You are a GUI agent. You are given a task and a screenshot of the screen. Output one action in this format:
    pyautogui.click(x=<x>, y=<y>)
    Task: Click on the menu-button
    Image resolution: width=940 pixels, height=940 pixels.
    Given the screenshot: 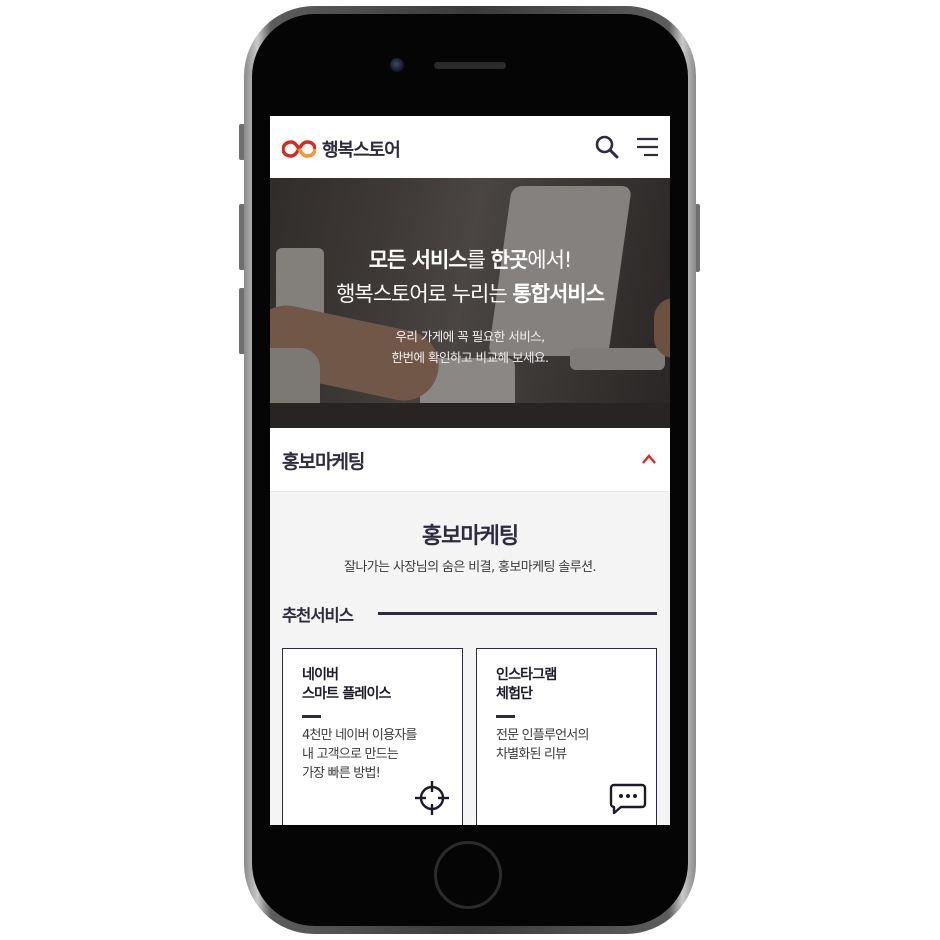 What is the action you would take?
    pyautogui.click(x=647, y=147)
    